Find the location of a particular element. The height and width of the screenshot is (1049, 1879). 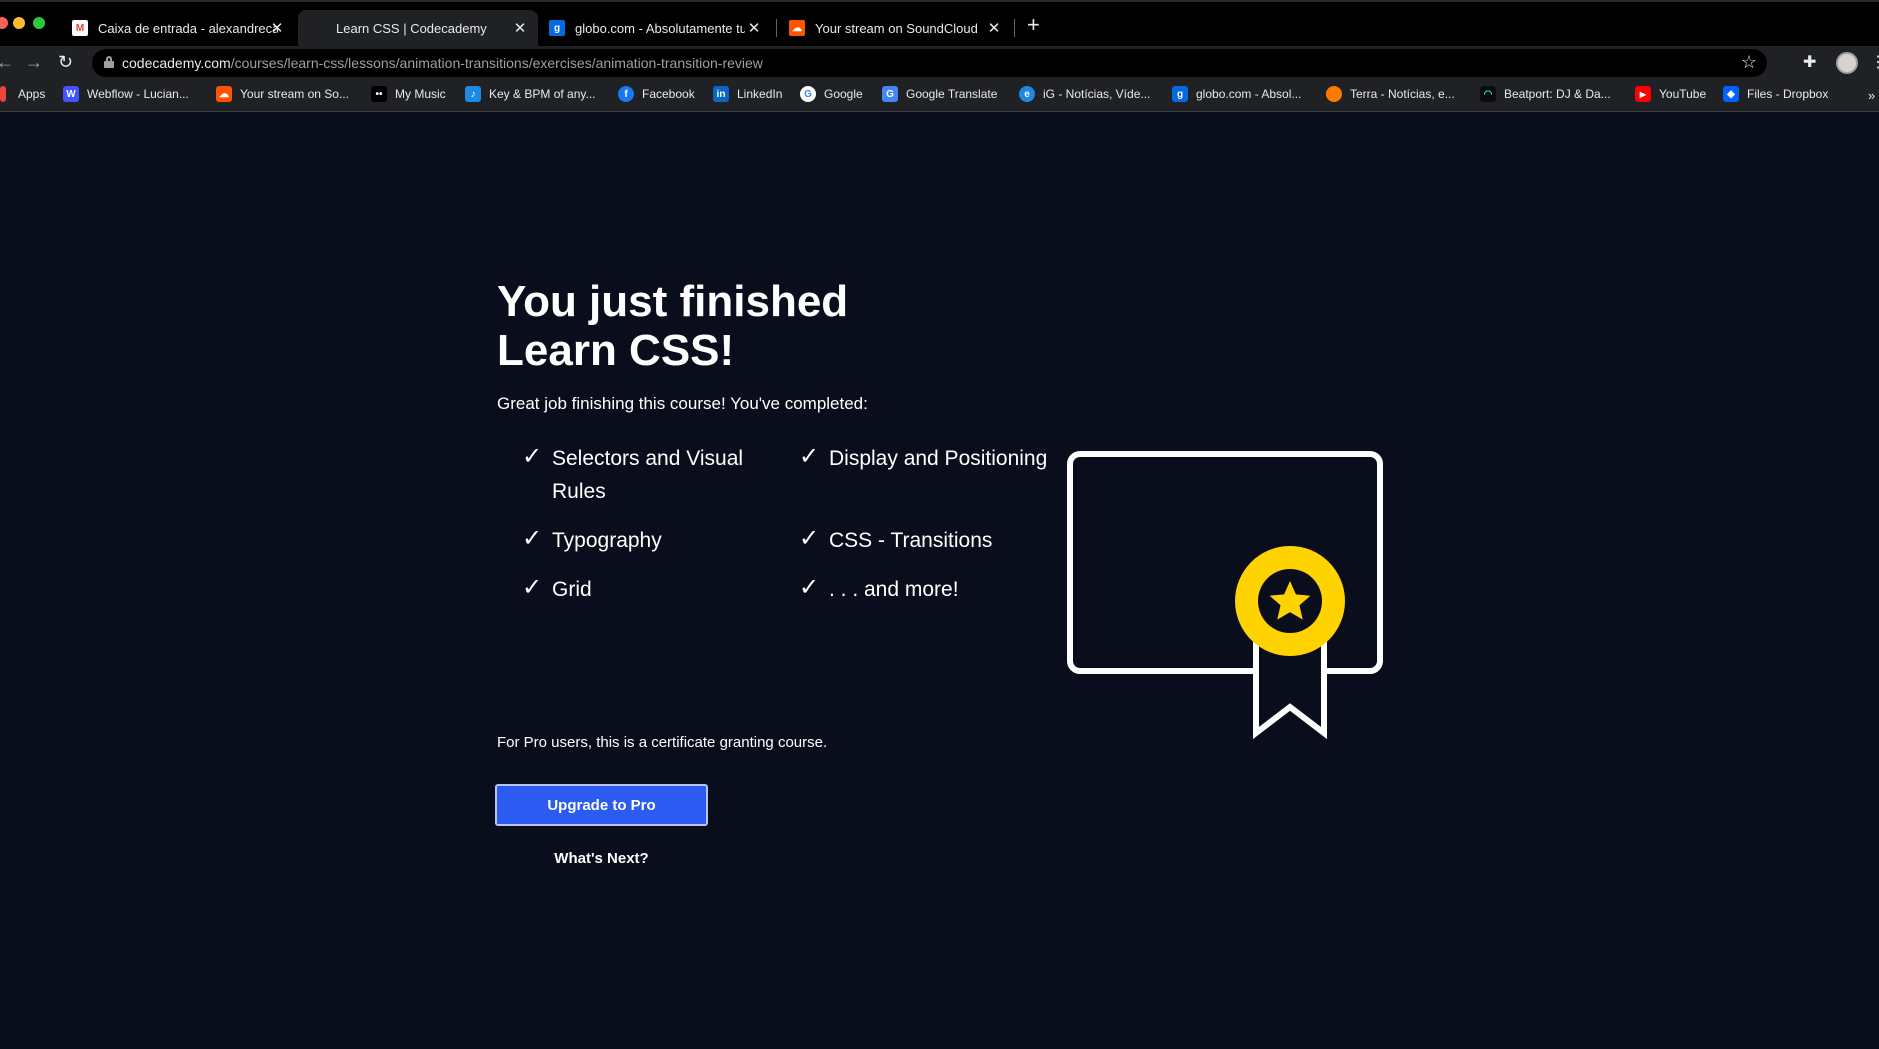

tab-gmail: M Caixa de entrada - alexandreca ✕ is located at coordinates (177, 28).